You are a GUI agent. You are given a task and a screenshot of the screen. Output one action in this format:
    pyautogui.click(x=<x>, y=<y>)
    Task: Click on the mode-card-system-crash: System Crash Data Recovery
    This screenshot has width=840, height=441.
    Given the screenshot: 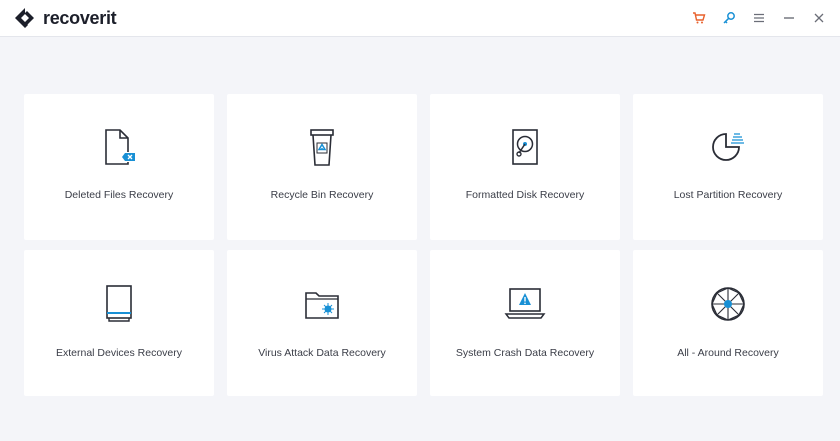 What is the action you would take?
    pyautogui.click(x=525, y=323)
    